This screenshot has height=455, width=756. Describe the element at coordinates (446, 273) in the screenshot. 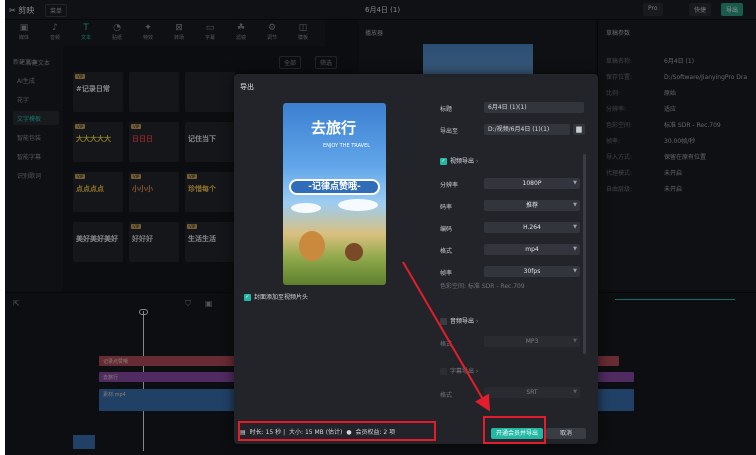

I see `framerate-label: 帧率` at that location.